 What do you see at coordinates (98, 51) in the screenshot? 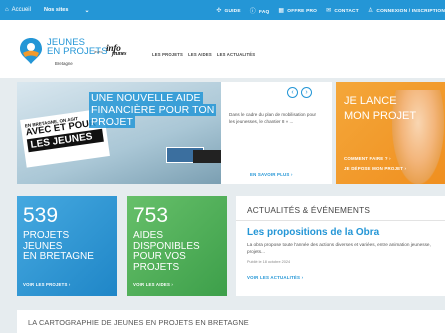
I see `avec-label: avec` at bounding box center [98, 51].